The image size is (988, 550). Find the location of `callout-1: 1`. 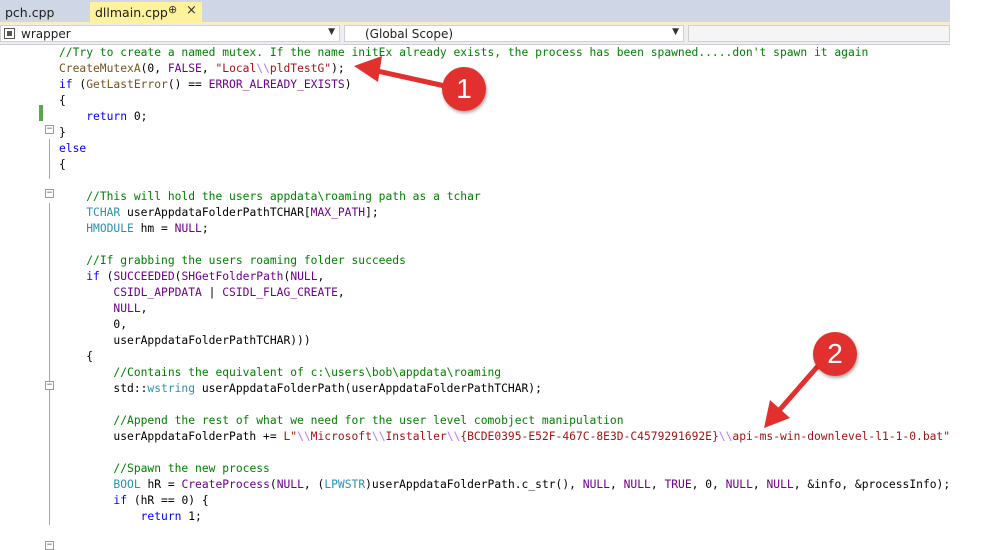

callout-1: 1 is located at coordinates (464, 89).